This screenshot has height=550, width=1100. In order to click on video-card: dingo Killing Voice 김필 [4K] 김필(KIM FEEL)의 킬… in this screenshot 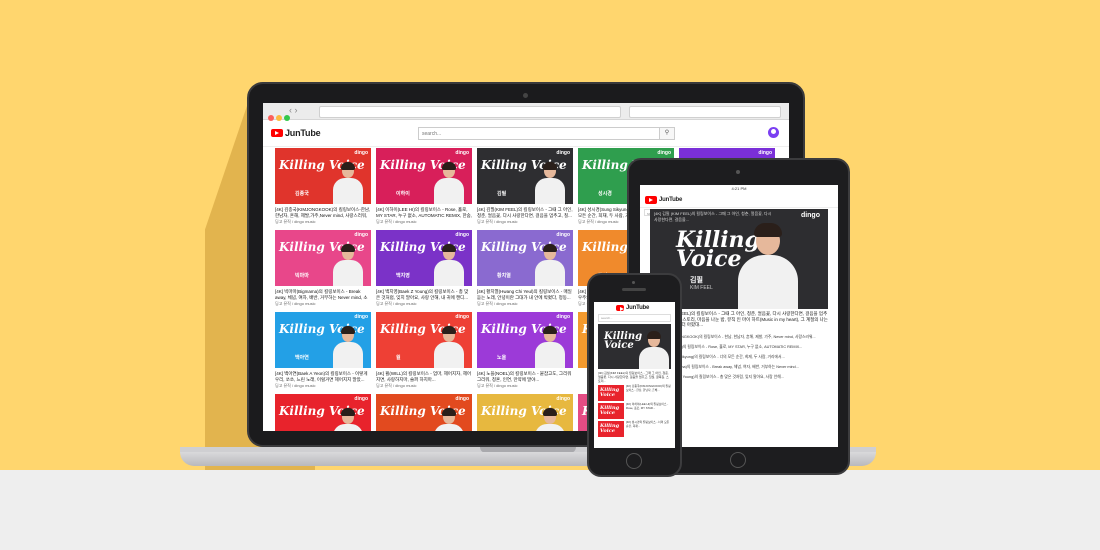, I will do `click(525, 186)`.